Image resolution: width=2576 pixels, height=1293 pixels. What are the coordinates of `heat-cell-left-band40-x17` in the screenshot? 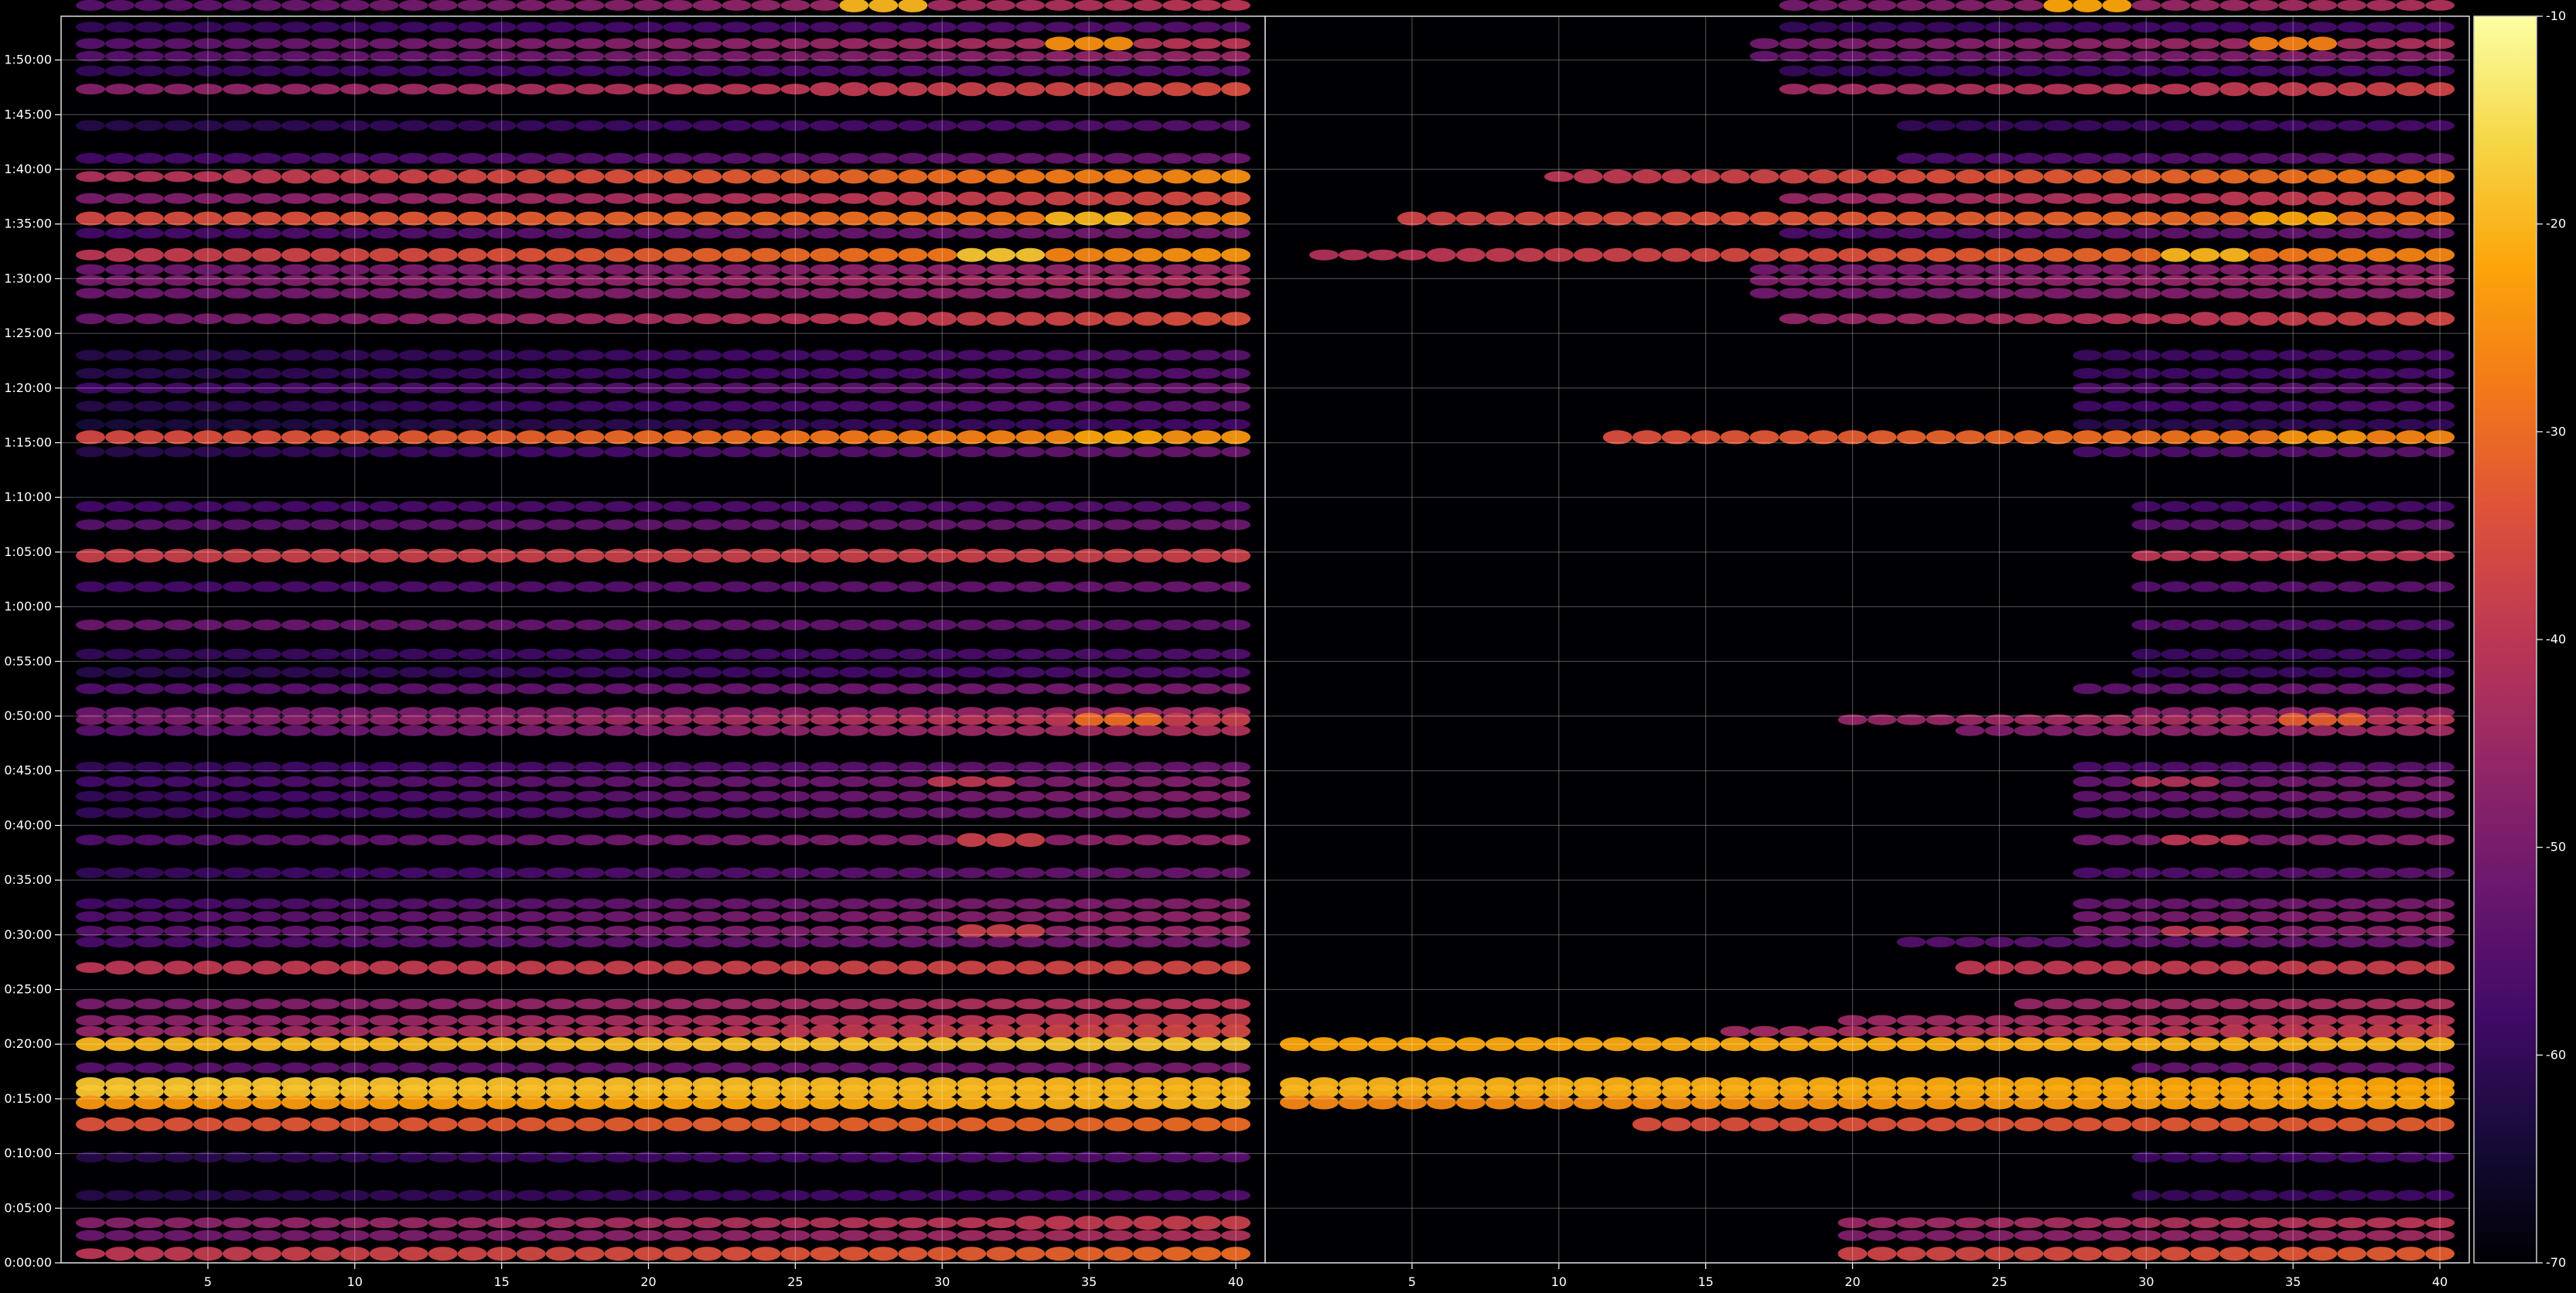 It's located at (560, 872).